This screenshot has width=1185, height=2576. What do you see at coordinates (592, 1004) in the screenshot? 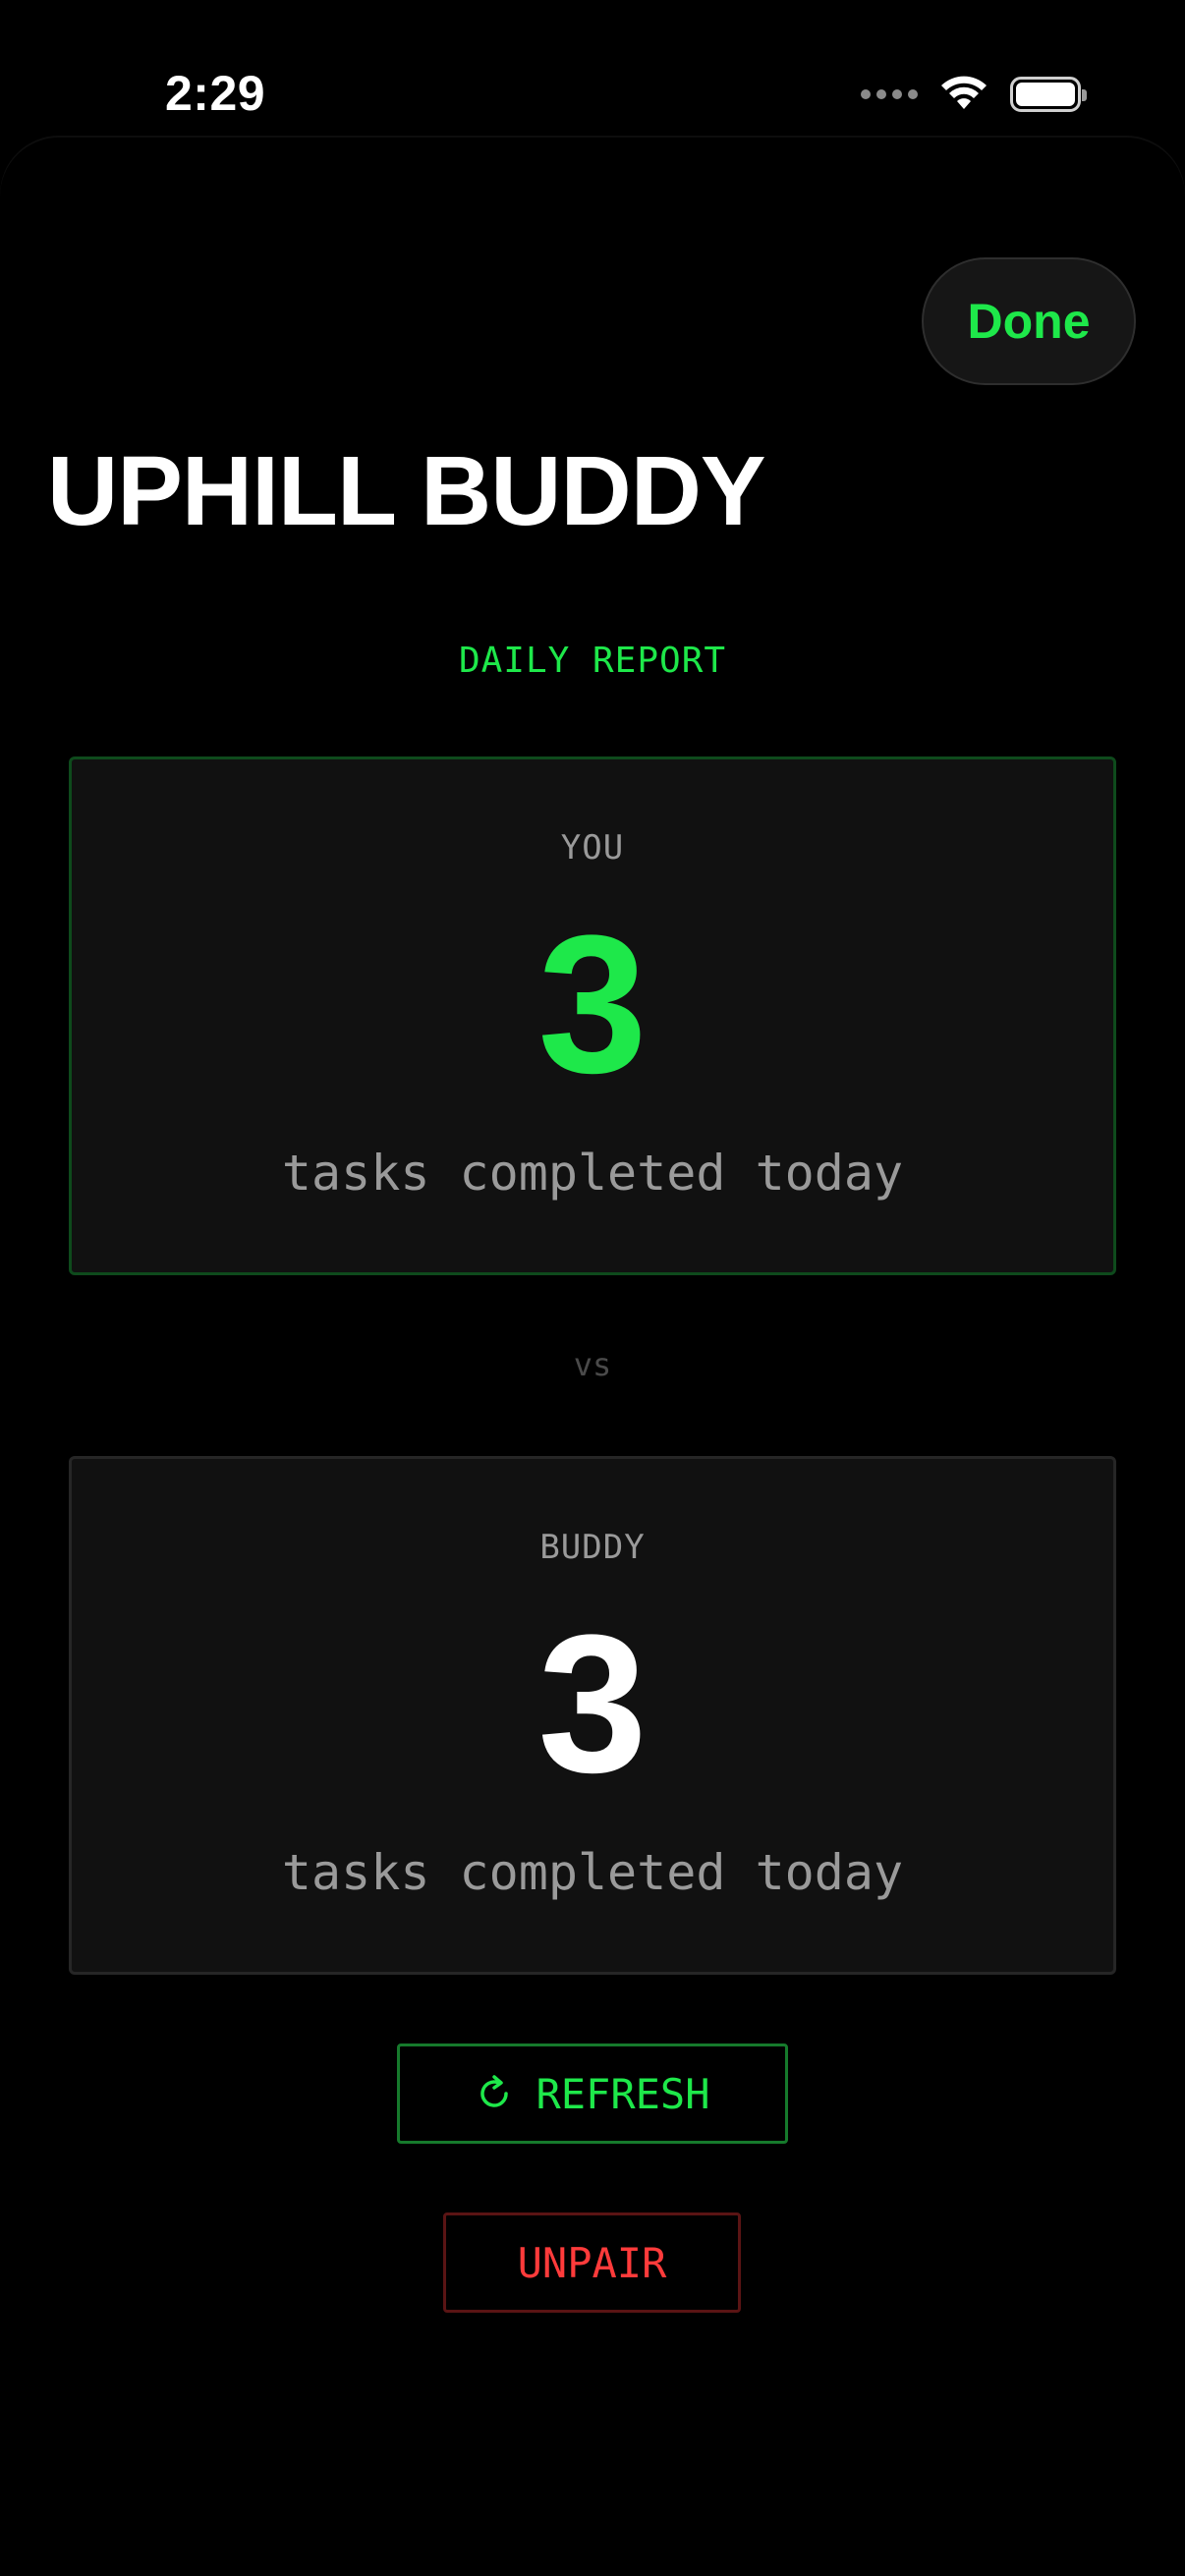
I see `you-task-count: 3` at bounding box center [592, 1004].